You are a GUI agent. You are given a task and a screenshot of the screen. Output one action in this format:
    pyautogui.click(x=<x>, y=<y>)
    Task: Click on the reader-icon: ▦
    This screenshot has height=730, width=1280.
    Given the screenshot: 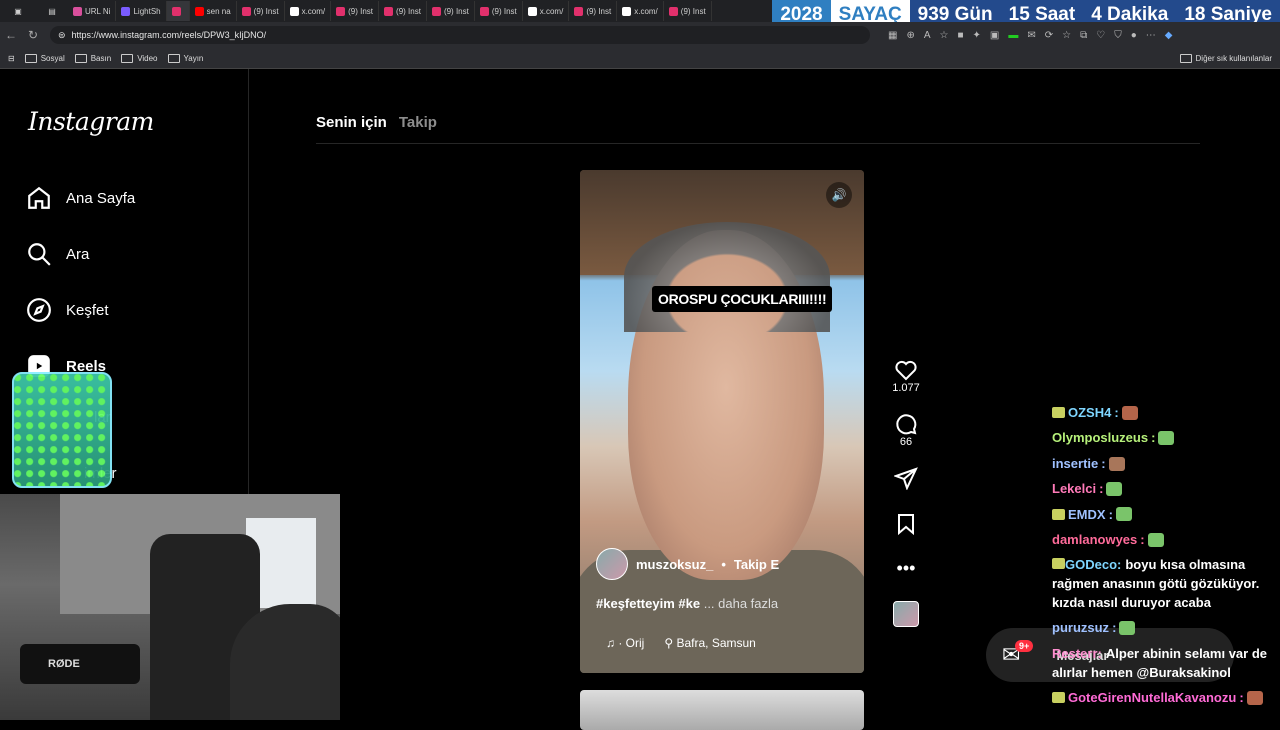 What is the action you would take?
    pyautogui.click(x=892, y=35)
    